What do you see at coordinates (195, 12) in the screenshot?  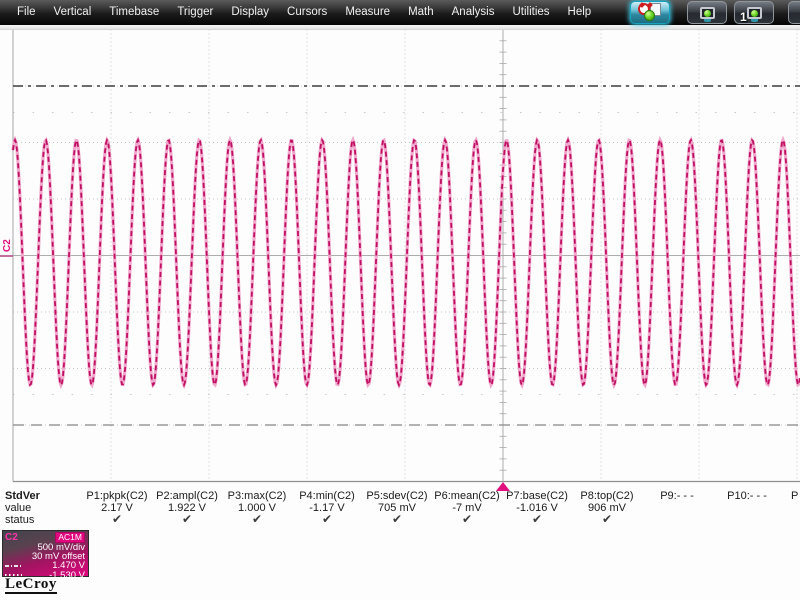 I see `menu-trigger: Trigger` at bounding box center [195, 12].